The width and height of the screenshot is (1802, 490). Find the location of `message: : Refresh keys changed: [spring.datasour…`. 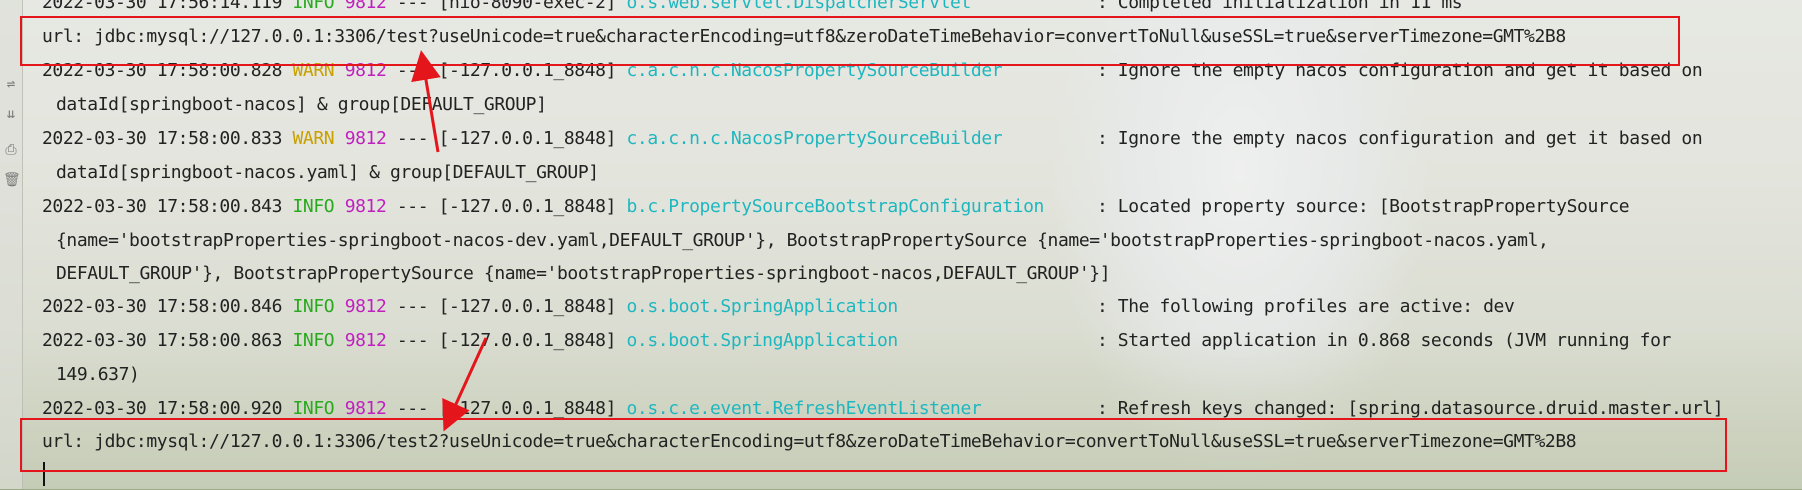

message: : Refresh keys changed: [spring.datasour… is located at coordinates (1410, 408).